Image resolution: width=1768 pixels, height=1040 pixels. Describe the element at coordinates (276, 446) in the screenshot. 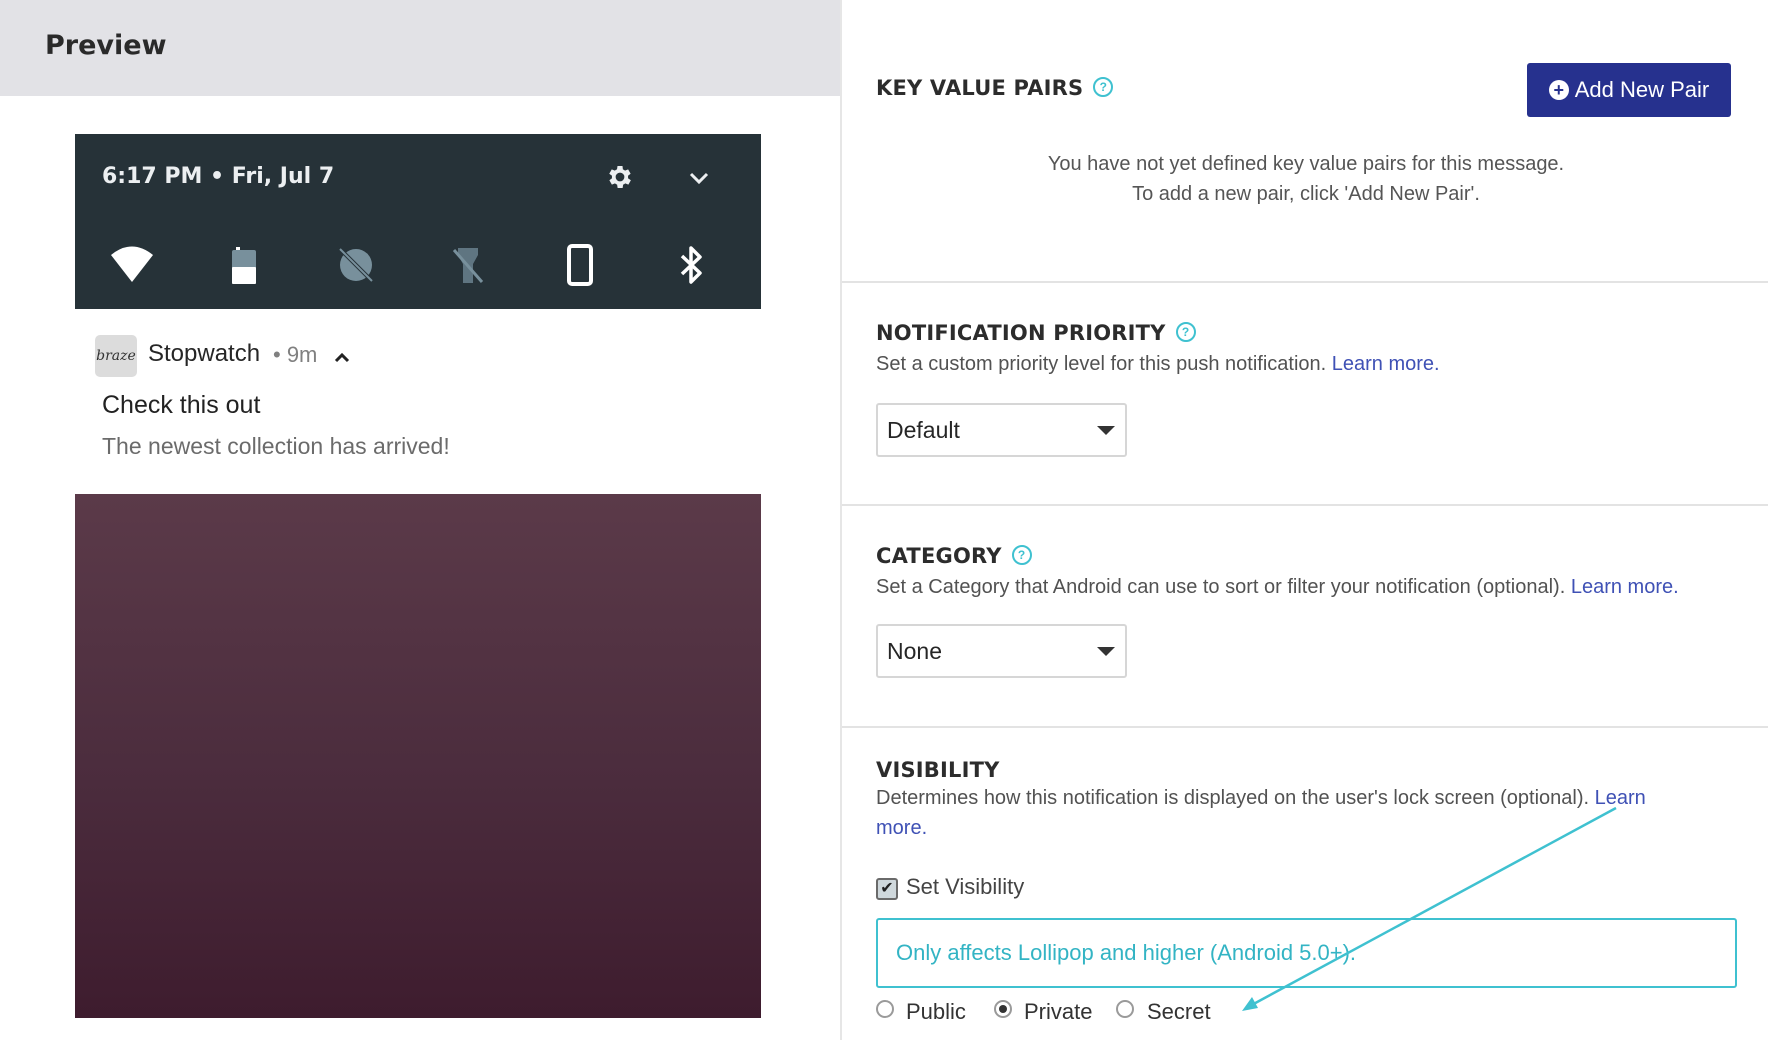

I see `notification-body: The newest collection has arrived!` at that location.